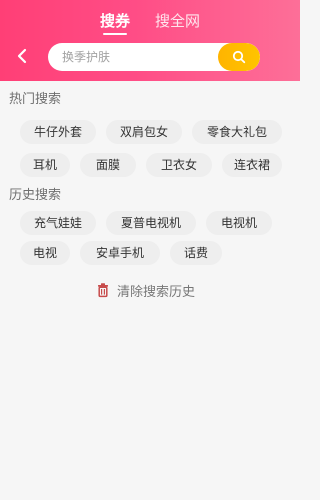  I want to click on tab-coupon-search: 搜券, so click(115, 22).